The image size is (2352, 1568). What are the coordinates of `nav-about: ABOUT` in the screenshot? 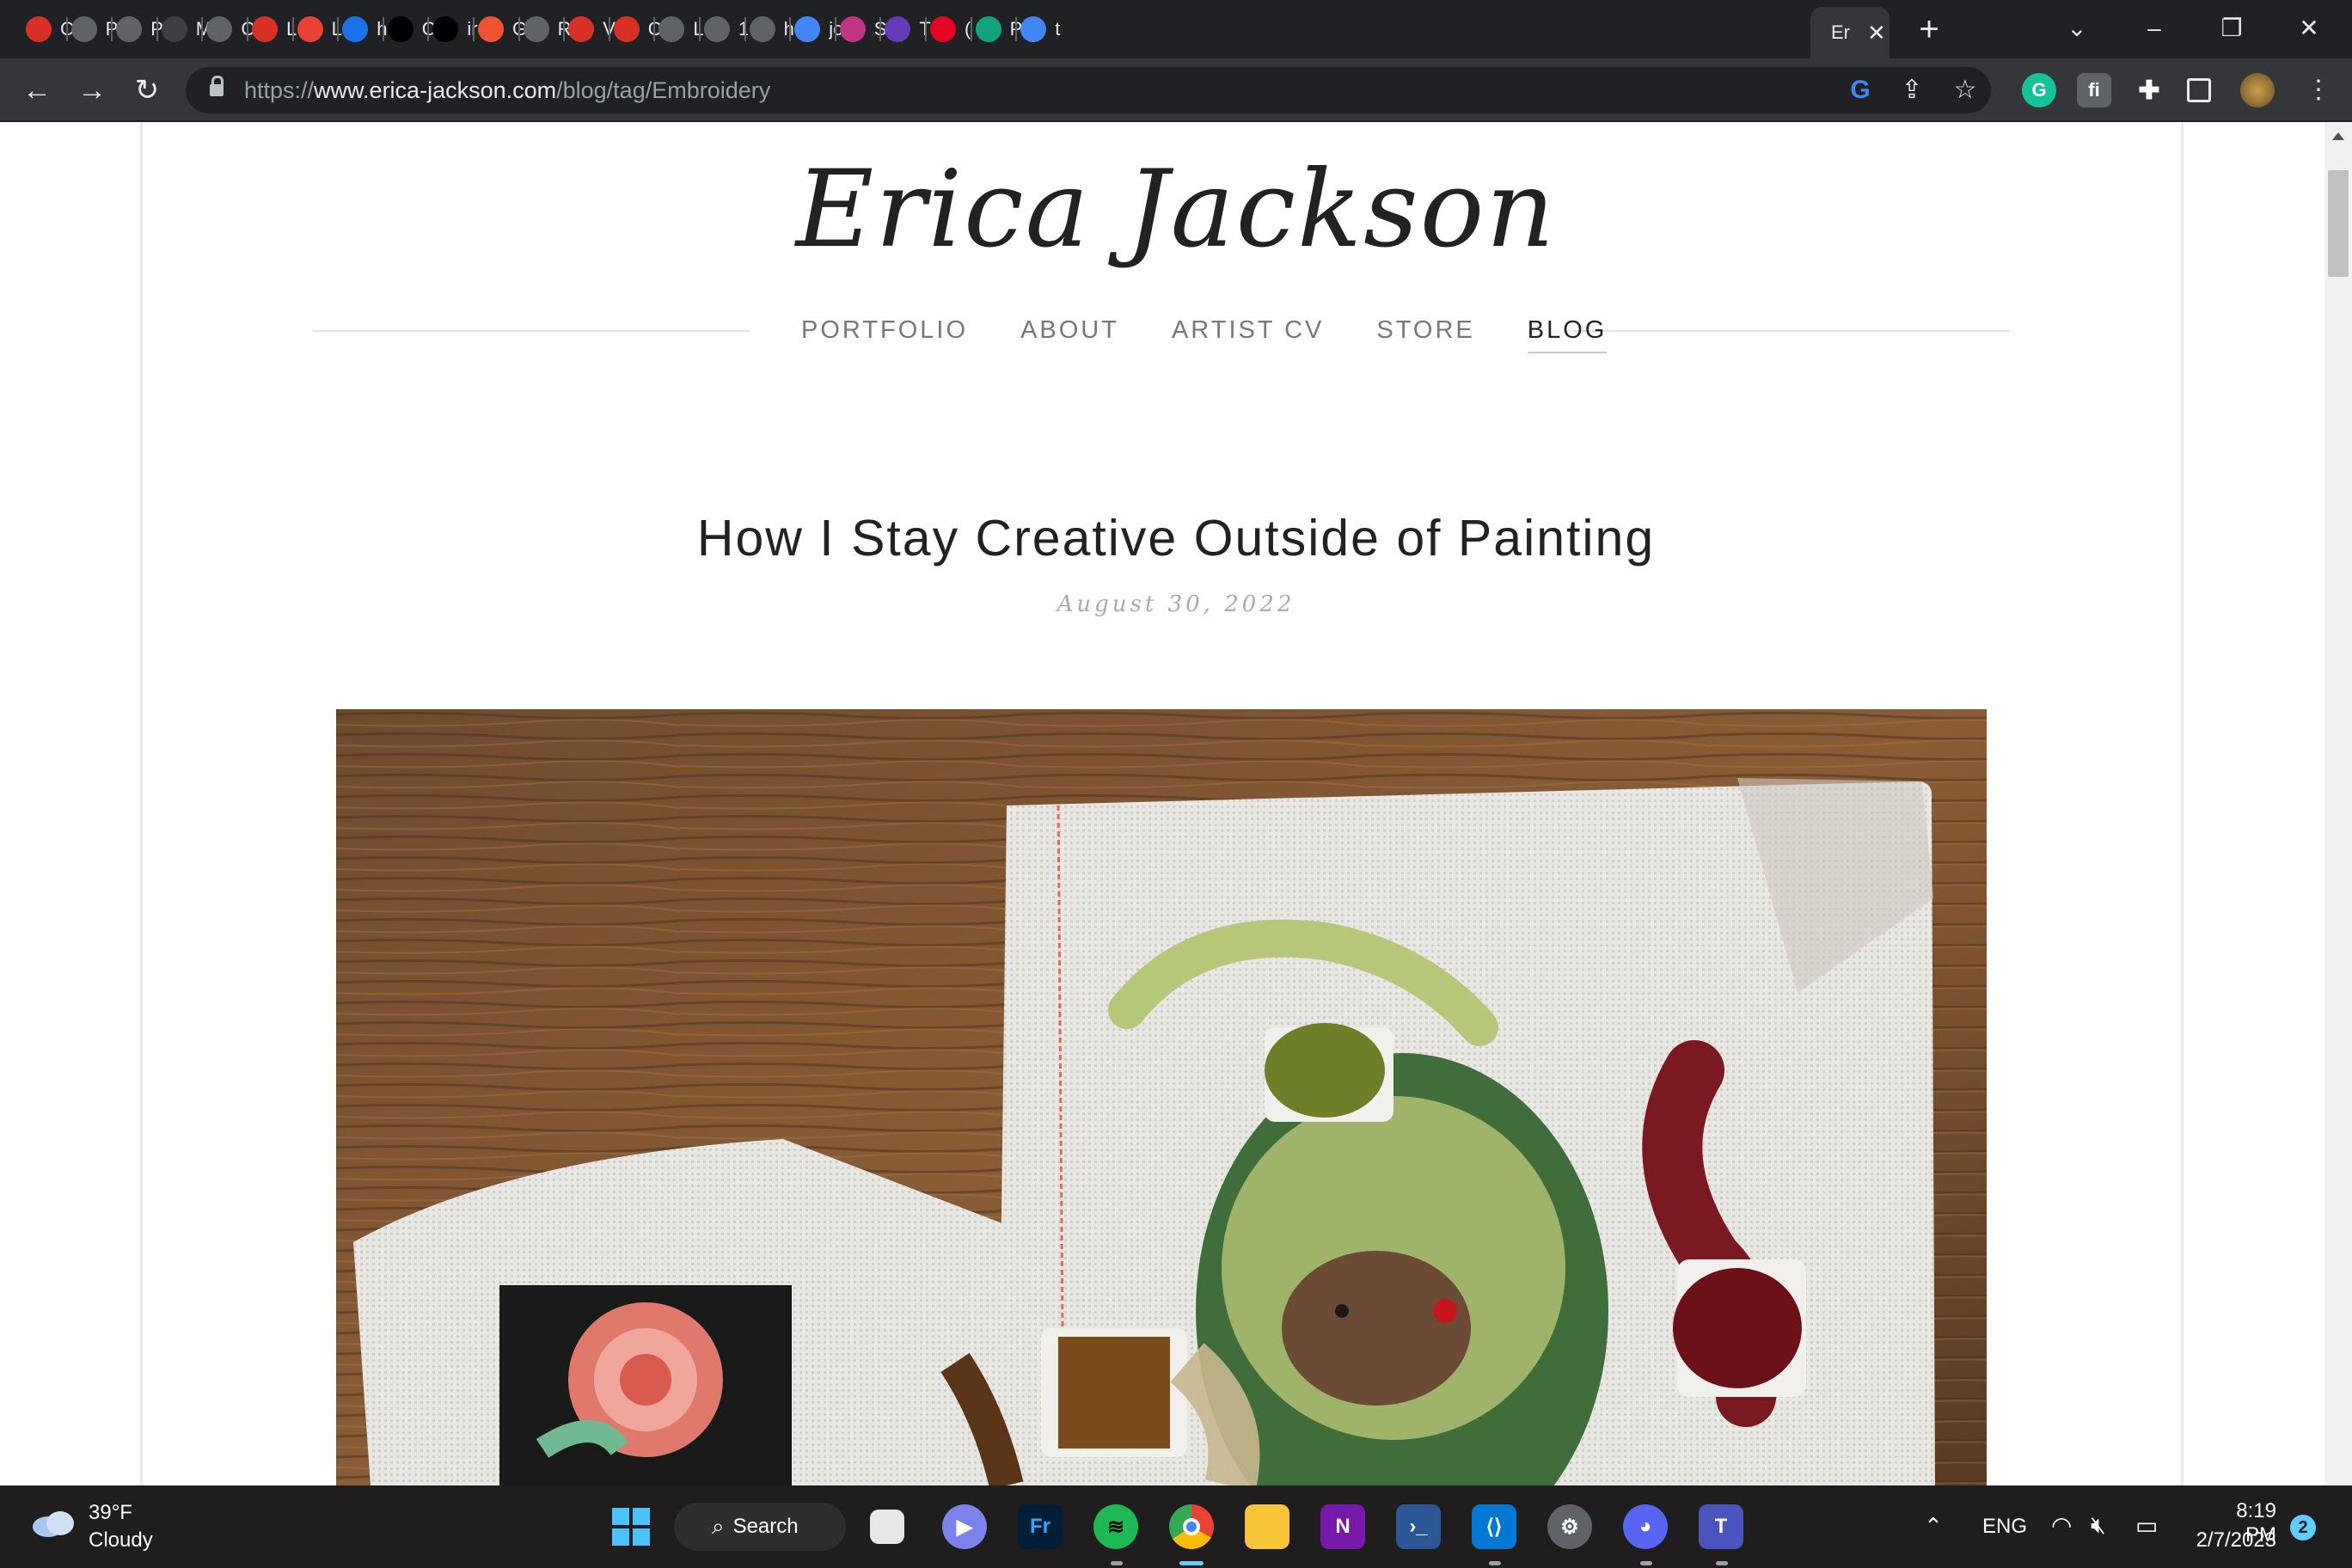 It's located at (1069, 334).